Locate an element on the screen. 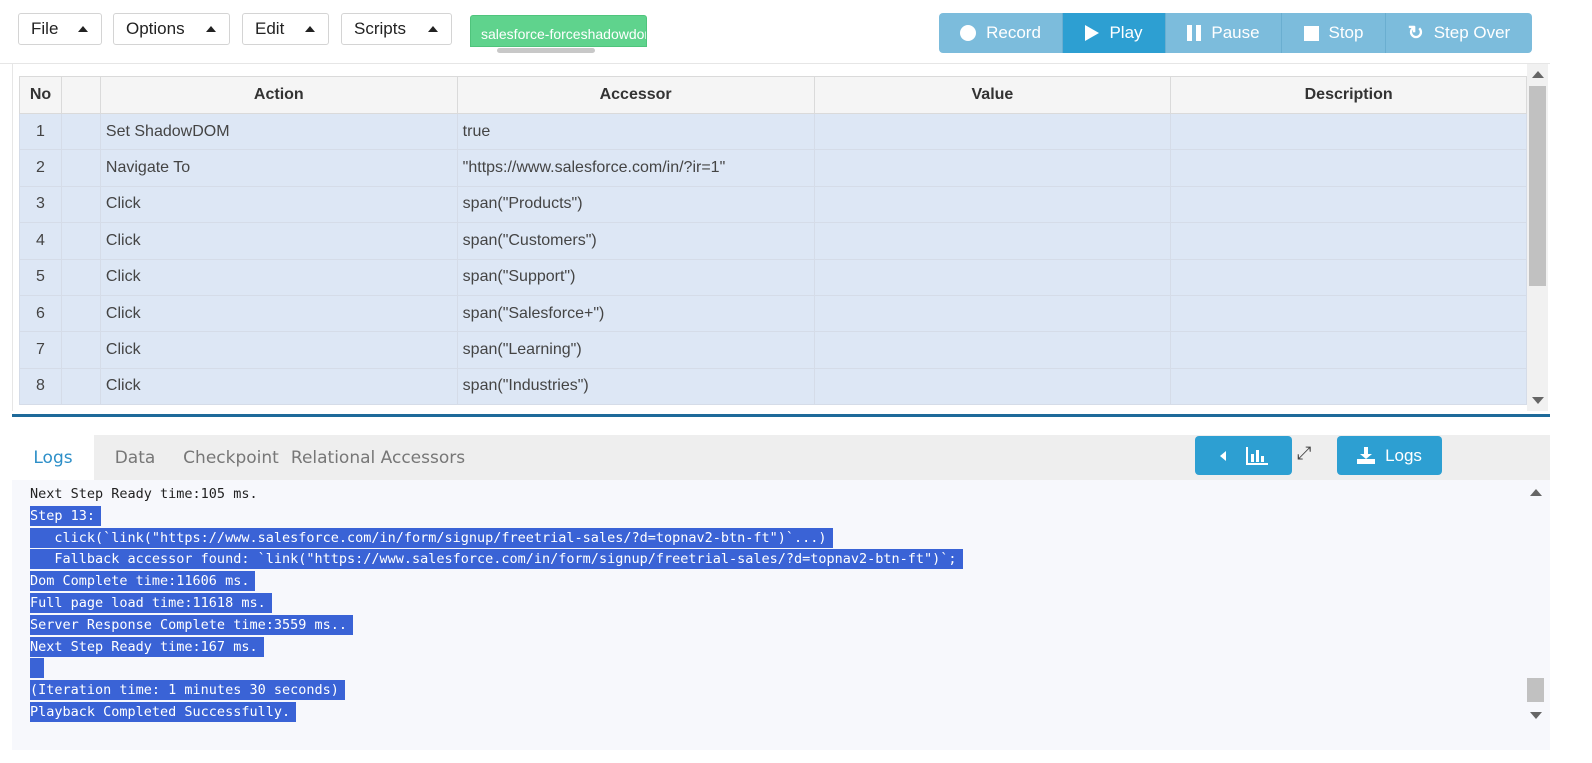 This screenshot has height=763, width=1592. table-row: 1 Set ShadowDOM true is located at coordinates (773, 131).